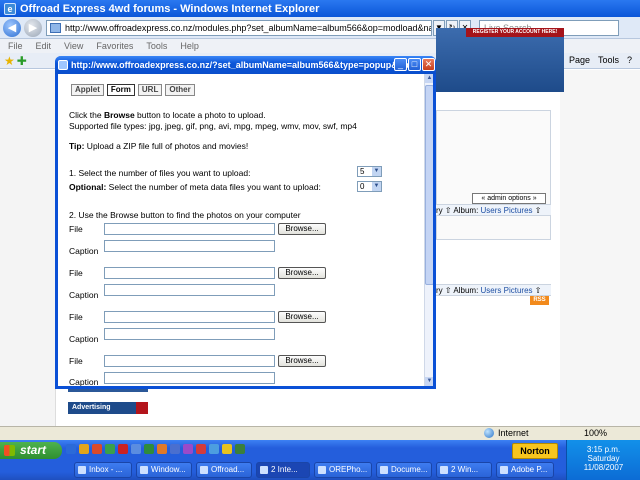 Image resolution: width=640 pixels, height=480 pixels. What do you see at coordinates (189, 46) in the screenshot?
I see `menu-help: Help` at bounding box center [189, 46].